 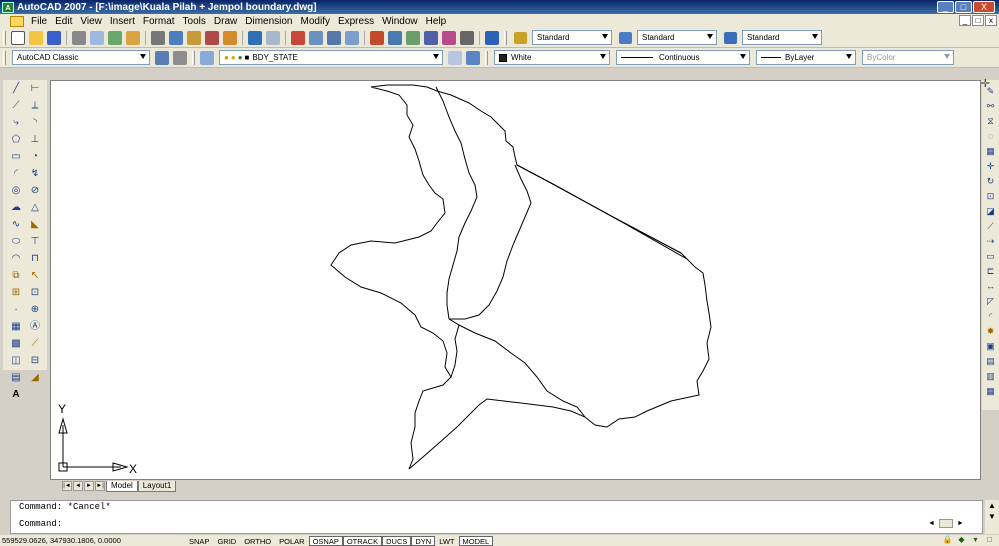 What do you see at coordinates (100, 486) in the screenshot?
I see `last-tab-button: ►|` at bounding box center [100, 486].